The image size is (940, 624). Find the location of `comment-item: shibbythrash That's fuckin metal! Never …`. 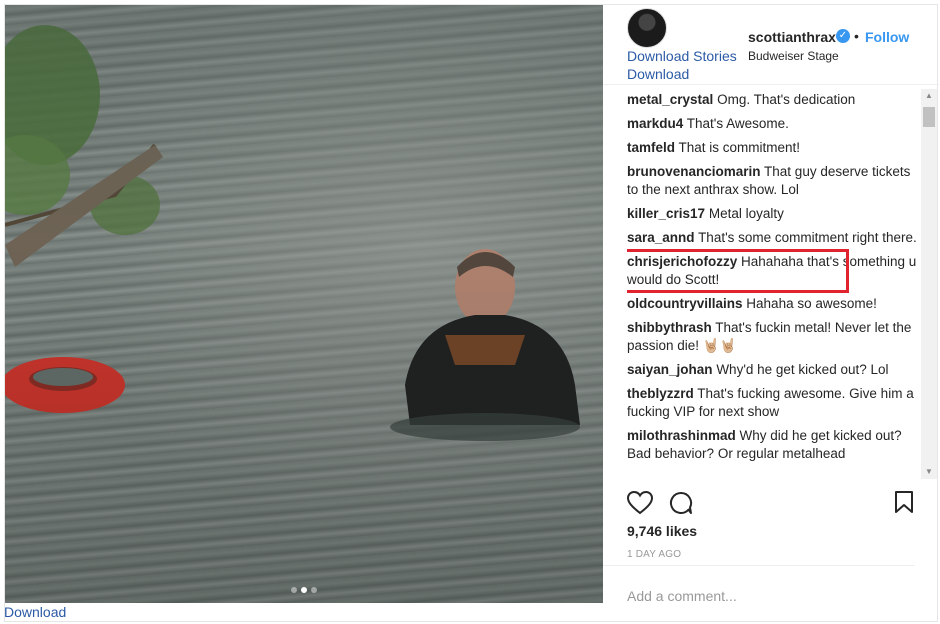

comment-item: shibbythrash That's fuckin metal! Never … is located at coordinates (772, 337).